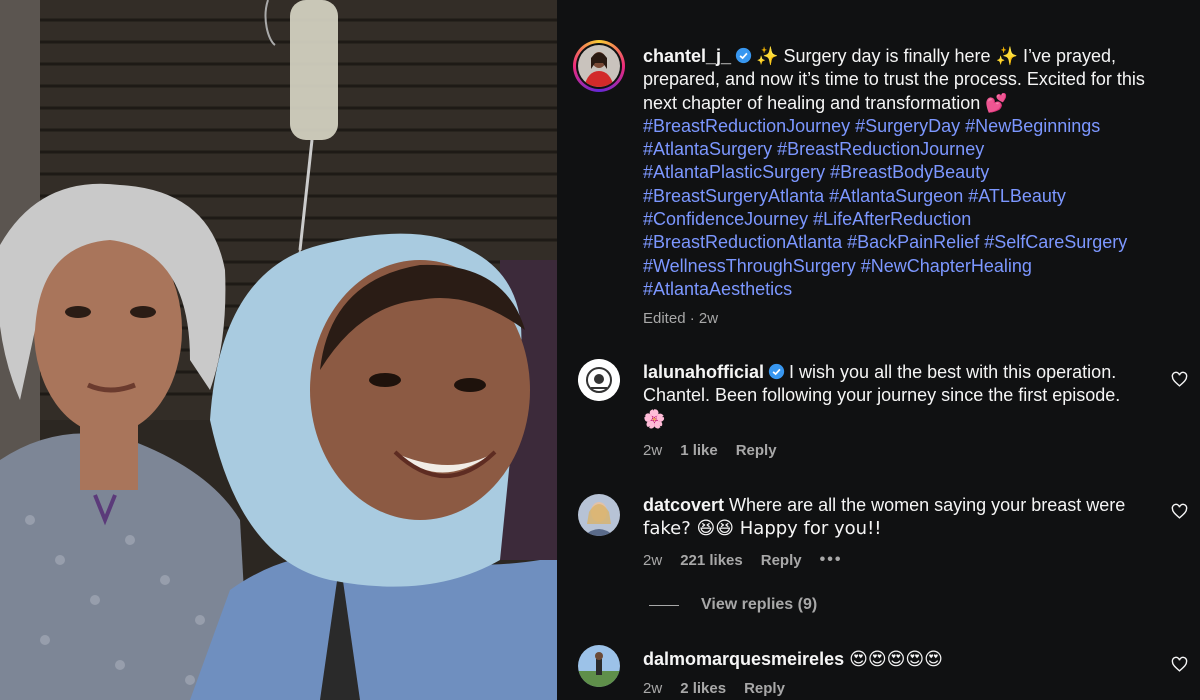 This screenshot has height=700, width=1200. I want to click on comment-text: fake? 😆😆 Happy for you!!, so click(762, 529).